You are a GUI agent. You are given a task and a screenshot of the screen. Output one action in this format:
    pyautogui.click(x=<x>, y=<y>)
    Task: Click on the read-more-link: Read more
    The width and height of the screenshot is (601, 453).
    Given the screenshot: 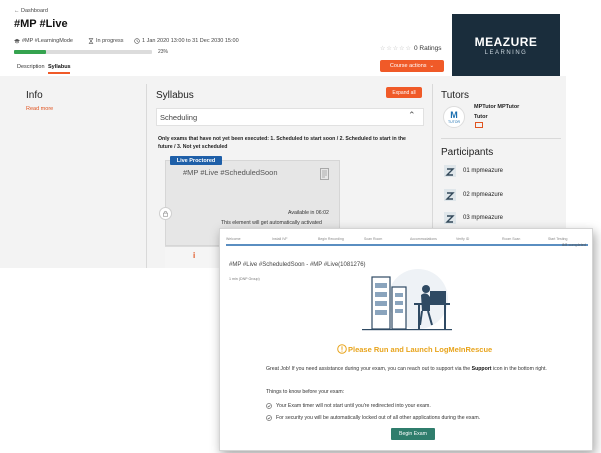 What is the action you would take?
    pyautogui.click(x=39, y=109)
    